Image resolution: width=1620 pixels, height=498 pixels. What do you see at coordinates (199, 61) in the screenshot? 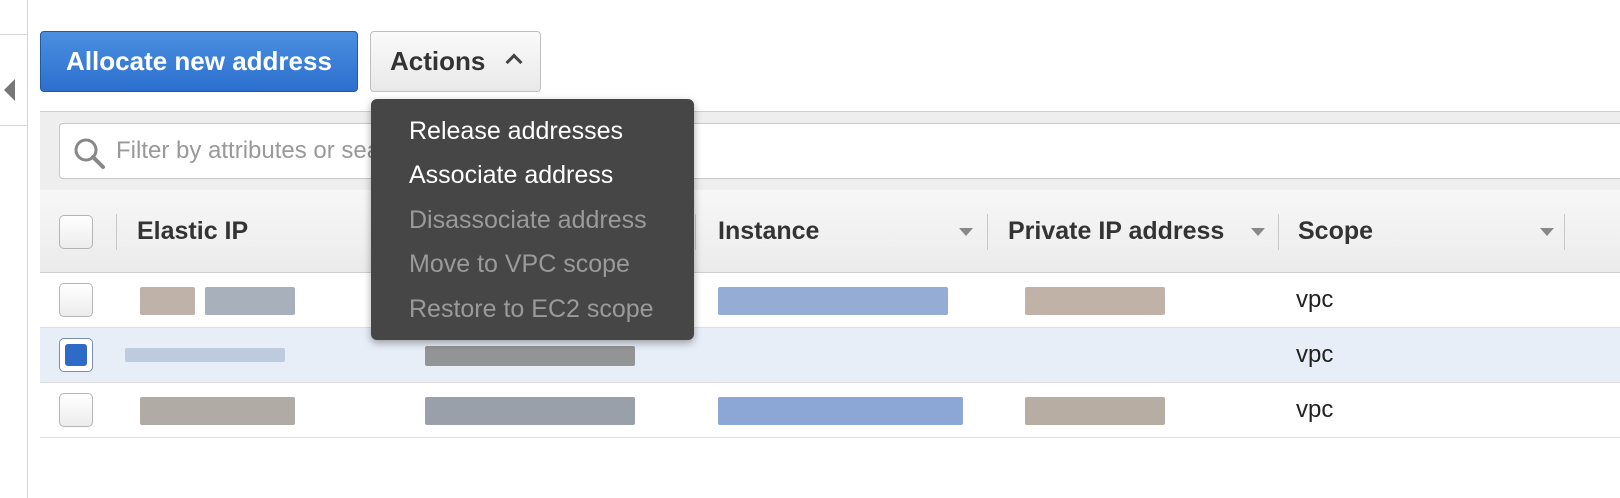
I see `allocate-new-address-button: Allocate new address` at bounding box center [199, 61].